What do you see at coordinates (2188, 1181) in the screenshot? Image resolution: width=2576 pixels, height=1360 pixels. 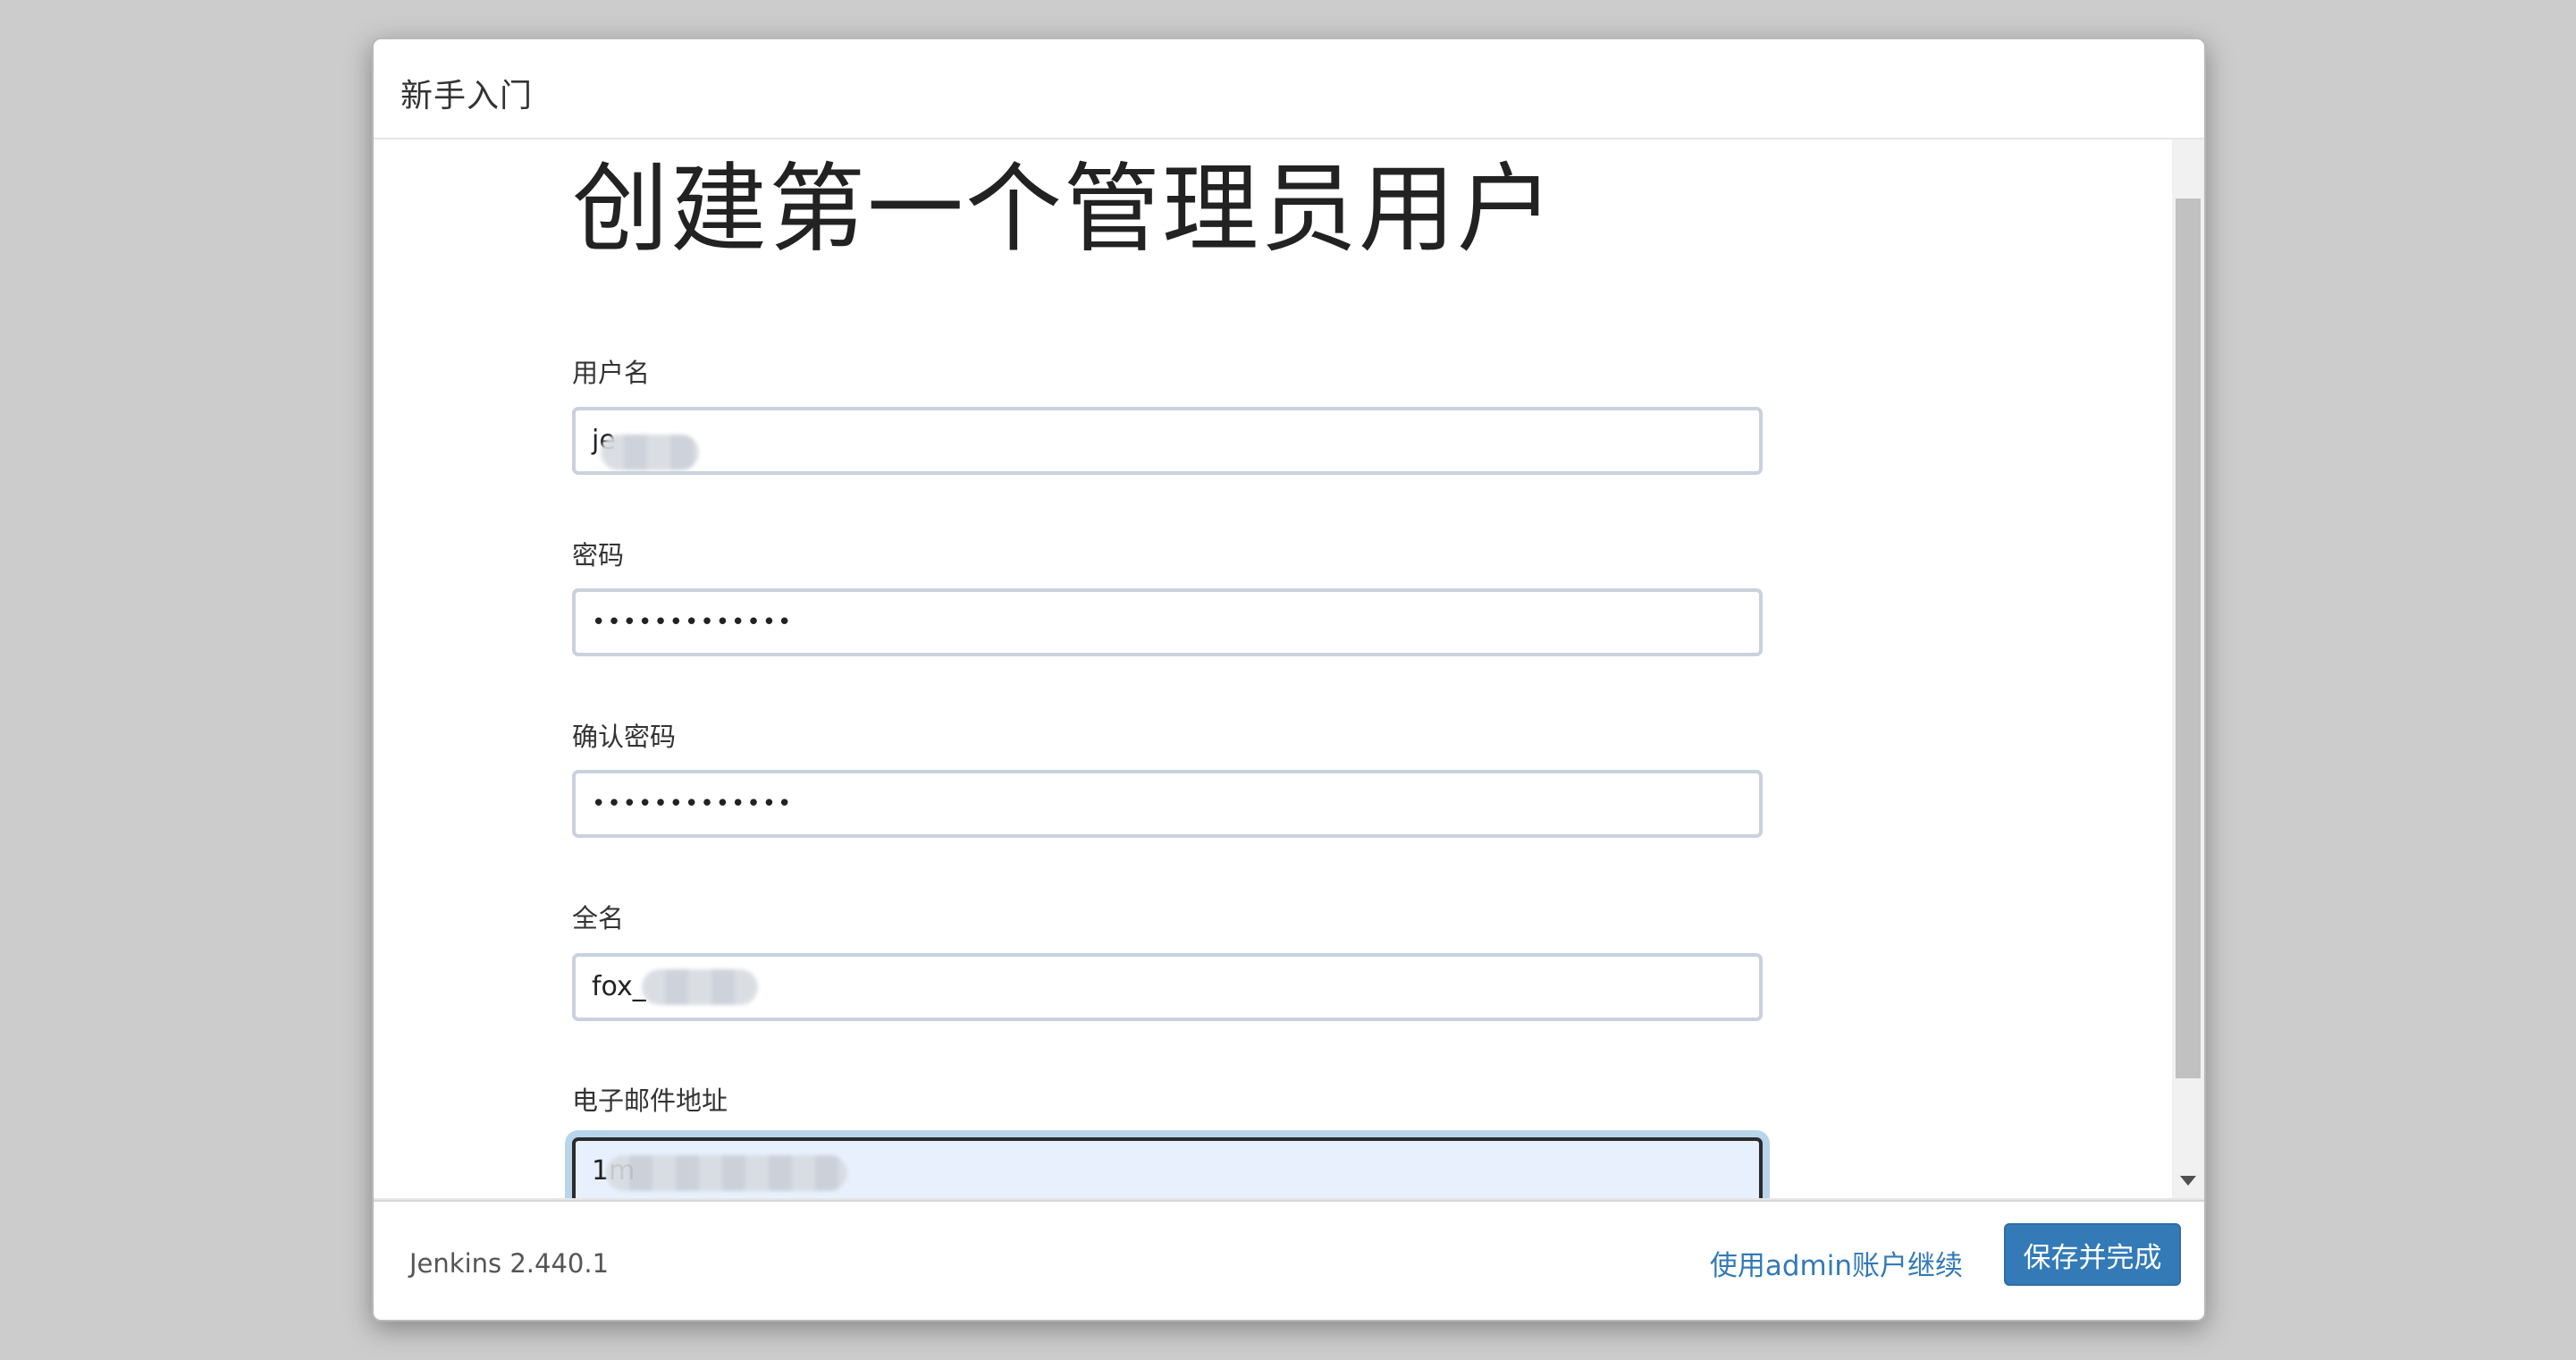 I see `triangle-down-icon` at bounding box center [2188, 1181].